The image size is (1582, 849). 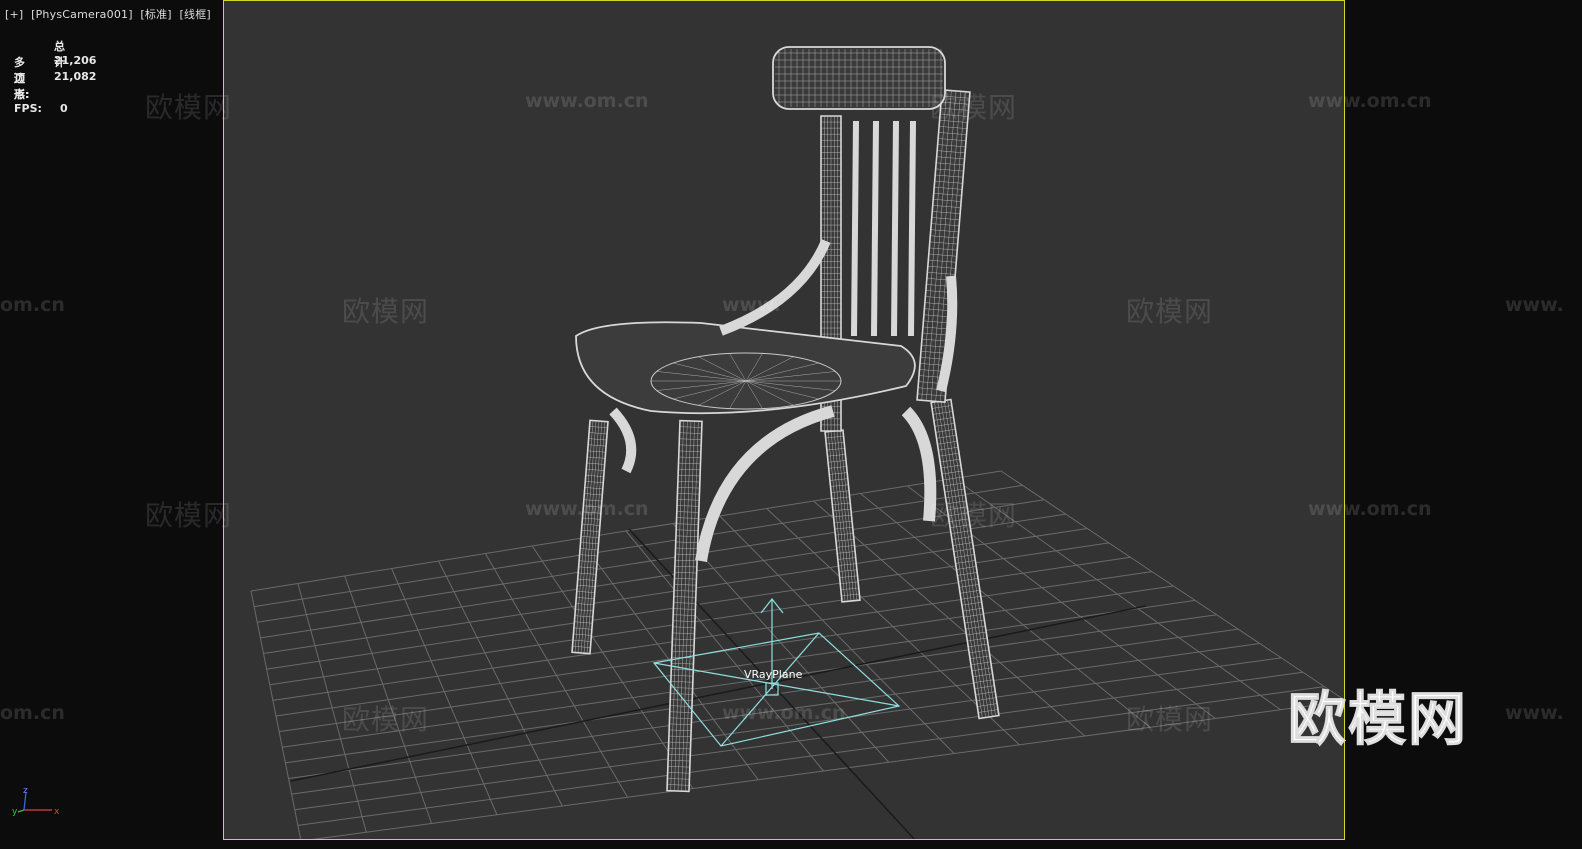 What do you see at coordinates (75, 76) in the screenshot?
I see `vertices-value: 21,082` at bounding box center [75, 76].